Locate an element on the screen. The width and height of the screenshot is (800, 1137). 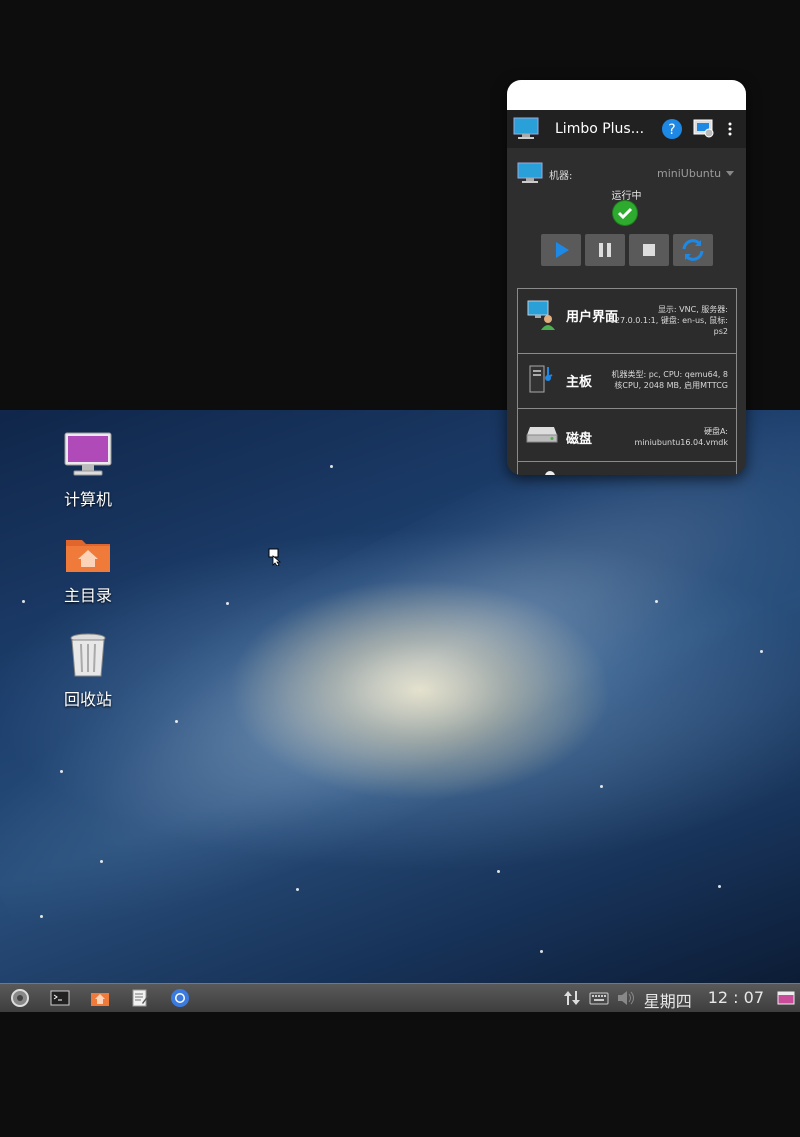
machine-label: 机器: is located at coordinates (561, 176).